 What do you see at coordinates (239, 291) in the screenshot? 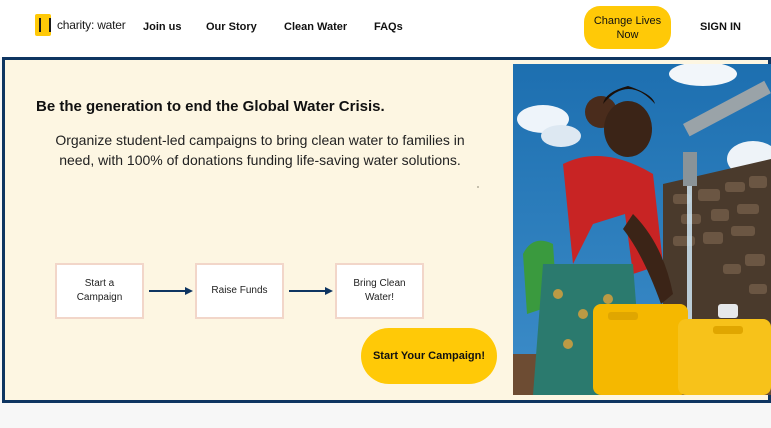
I see `step-raise-funds: Raise Funds` at bounding box center [239, 291].